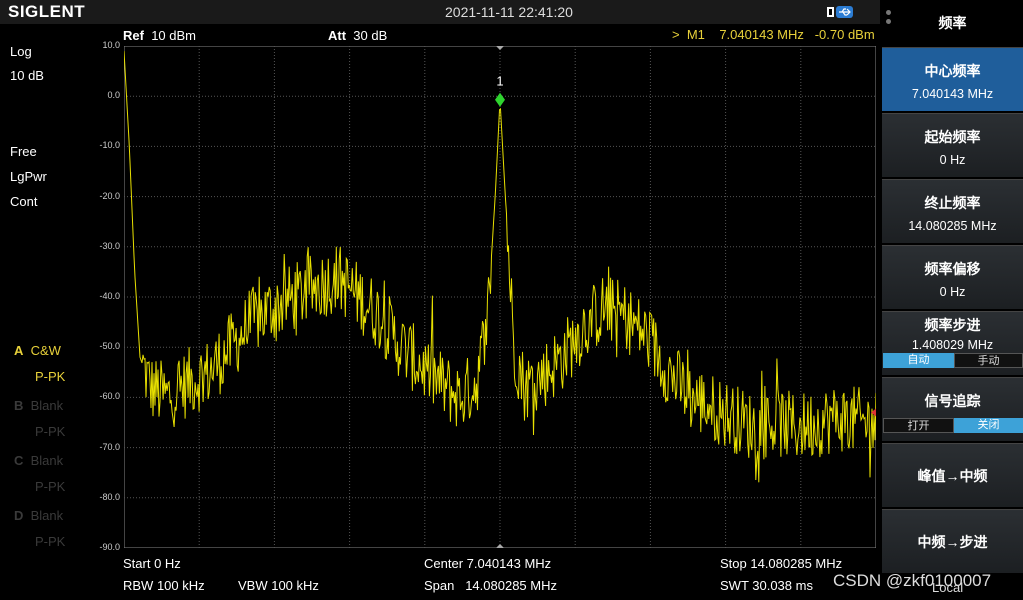 The image size is (1023, 600). I want to click on y-tick-label: 10.0, so click(111, 45).